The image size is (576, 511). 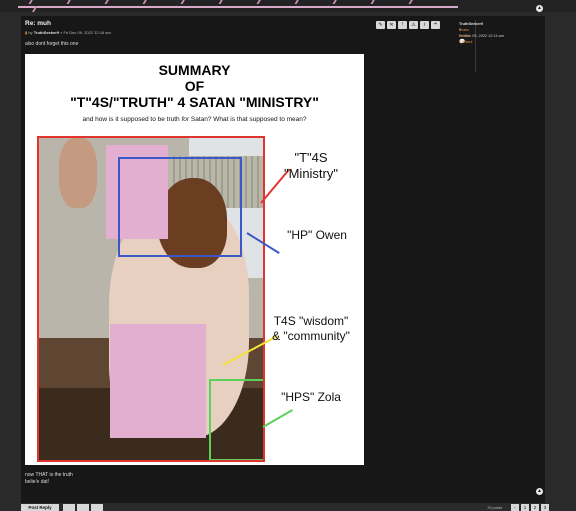 What do you see at coordinates (310, 165) in the screenshot?
I see `label-ministry: "T"4S "Ministry"` at bounding box center [310, 165].